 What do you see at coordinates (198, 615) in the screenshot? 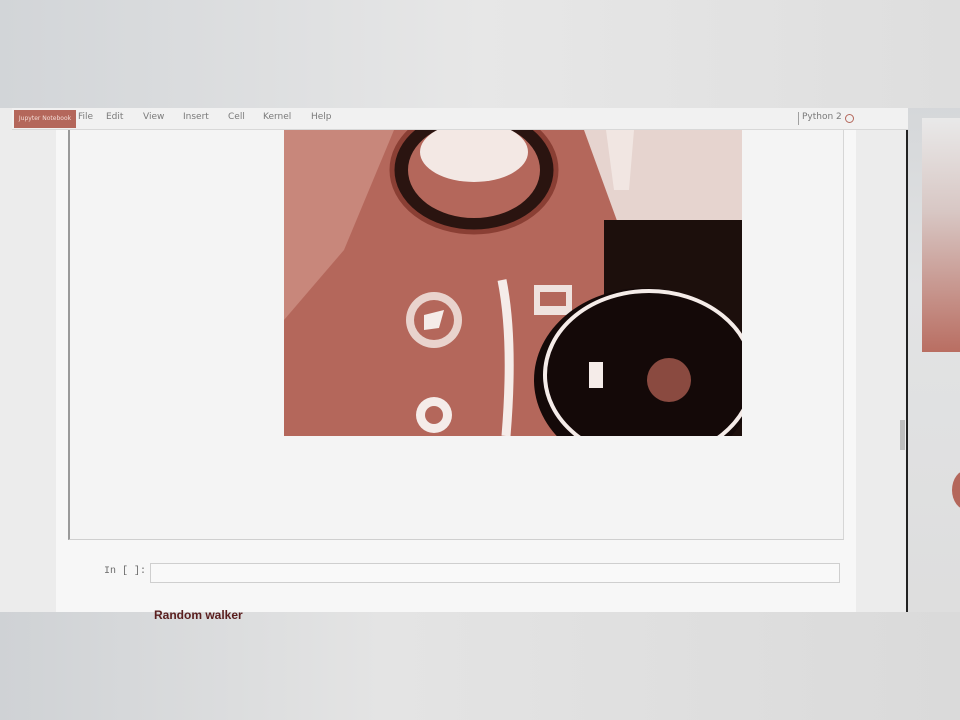
I see `markdown-heading: Random walker` at bounding box center [198, 615].